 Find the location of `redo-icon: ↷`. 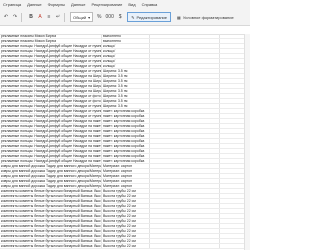

redo-icon: ↷ is located at coordinates (15, 17).